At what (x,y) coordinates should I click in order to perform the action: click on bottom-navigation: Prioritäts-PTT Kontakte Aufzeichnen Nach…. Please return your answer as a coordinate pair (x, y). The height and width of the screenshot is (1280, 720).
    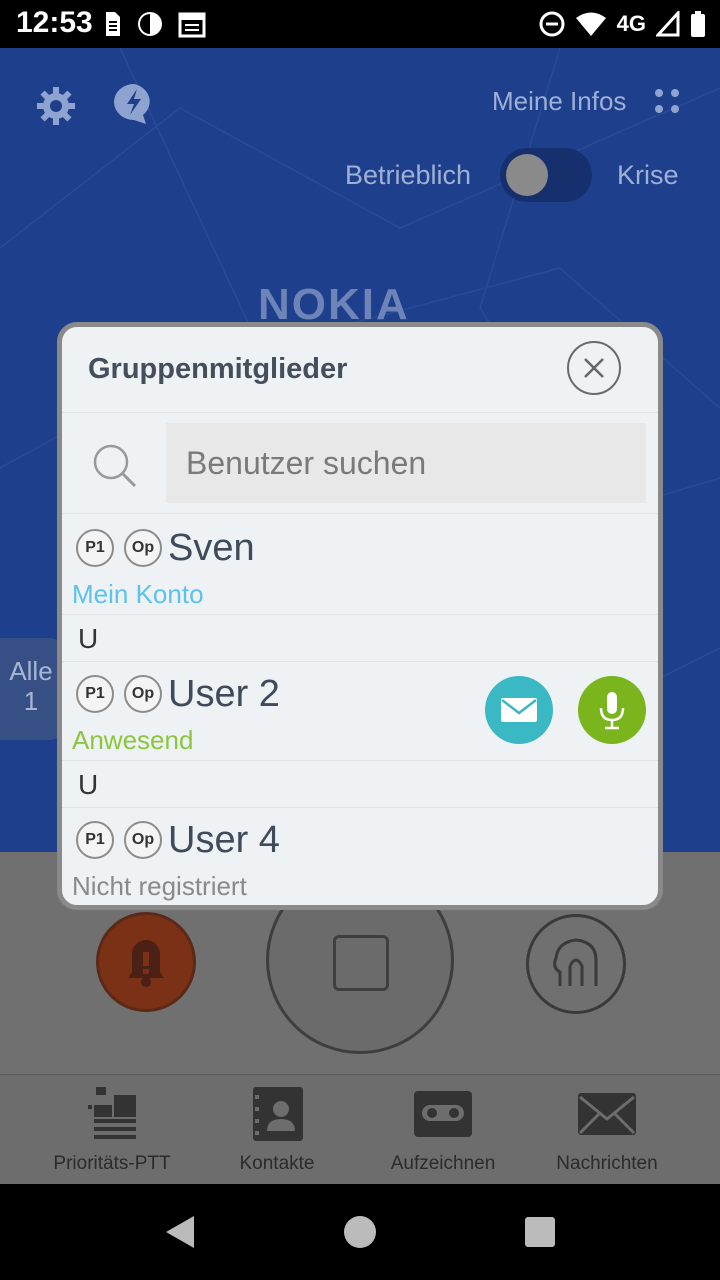
    Looking at the image, I should click on (360, 1129).